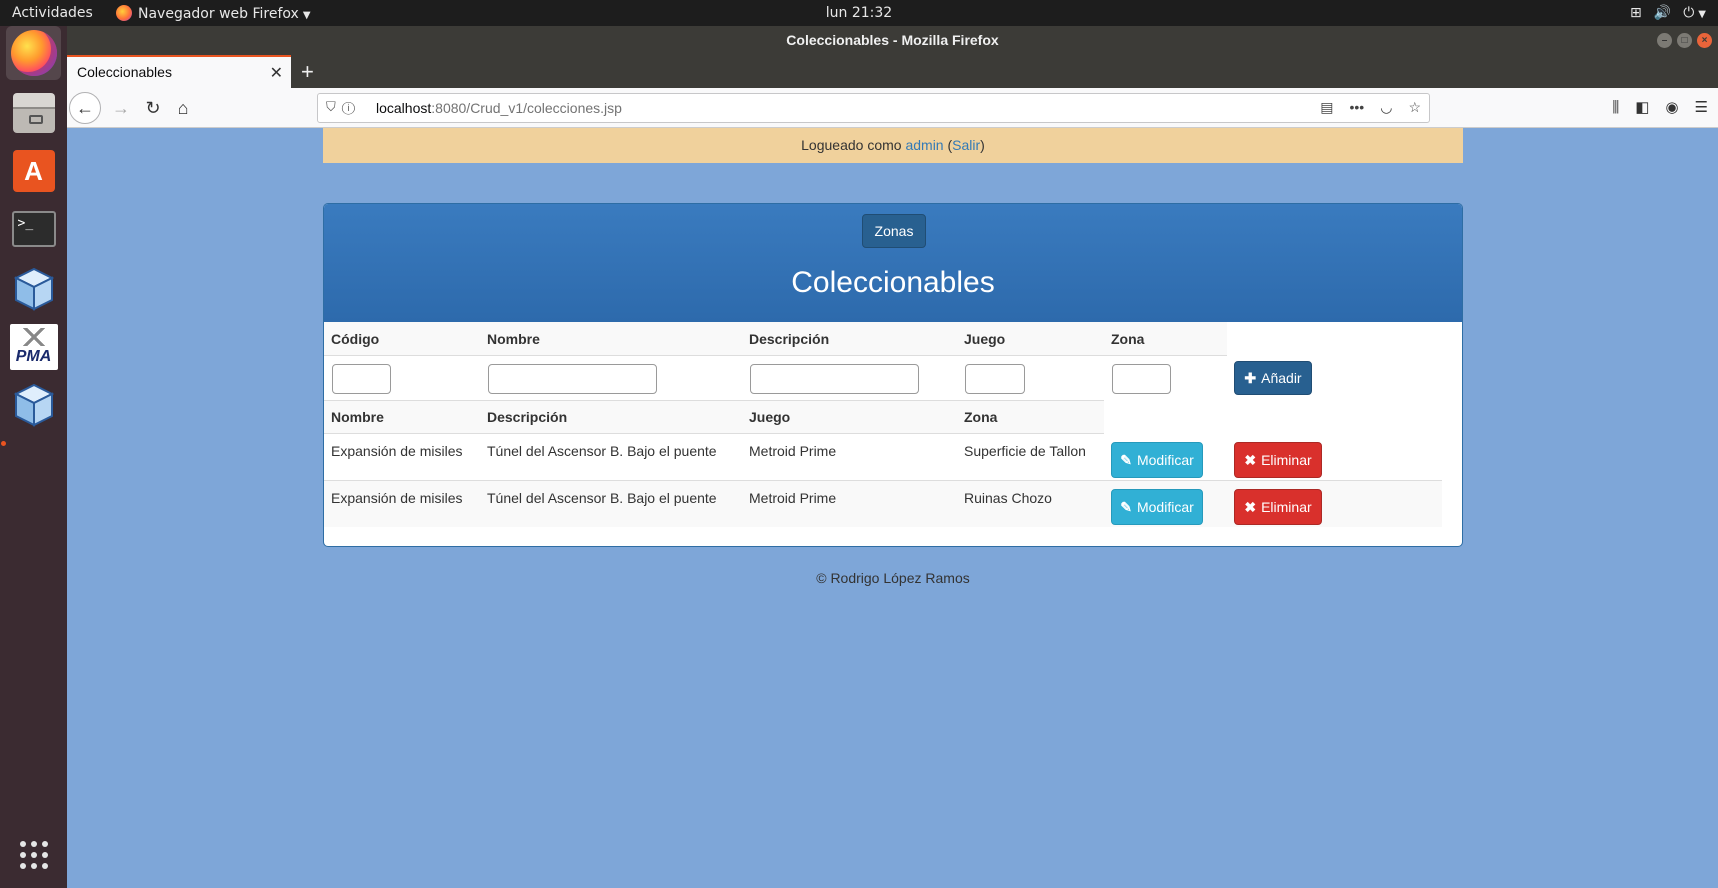 This screenshot has width=1718, height=888. I want to click on add-button: ✚ Añadir, so click(1273, 378).